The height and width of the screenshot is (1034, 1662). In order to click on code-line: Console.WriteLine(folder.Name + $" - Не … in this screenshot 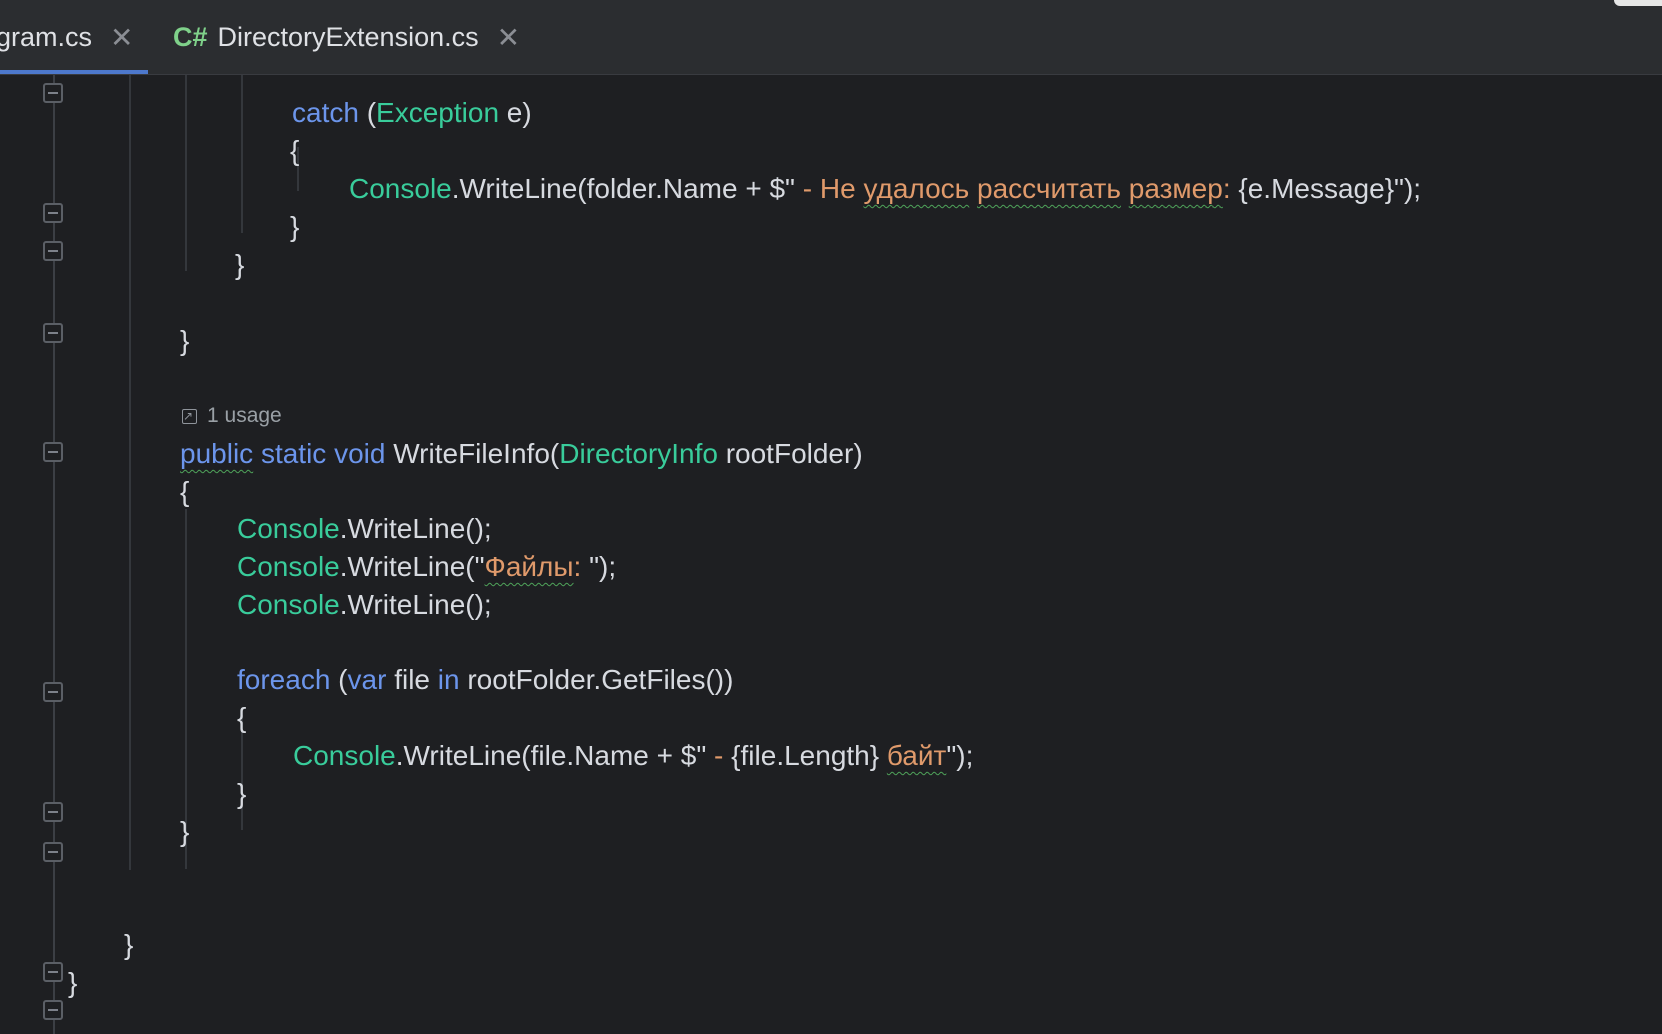, I will do `click(885, 189)`.